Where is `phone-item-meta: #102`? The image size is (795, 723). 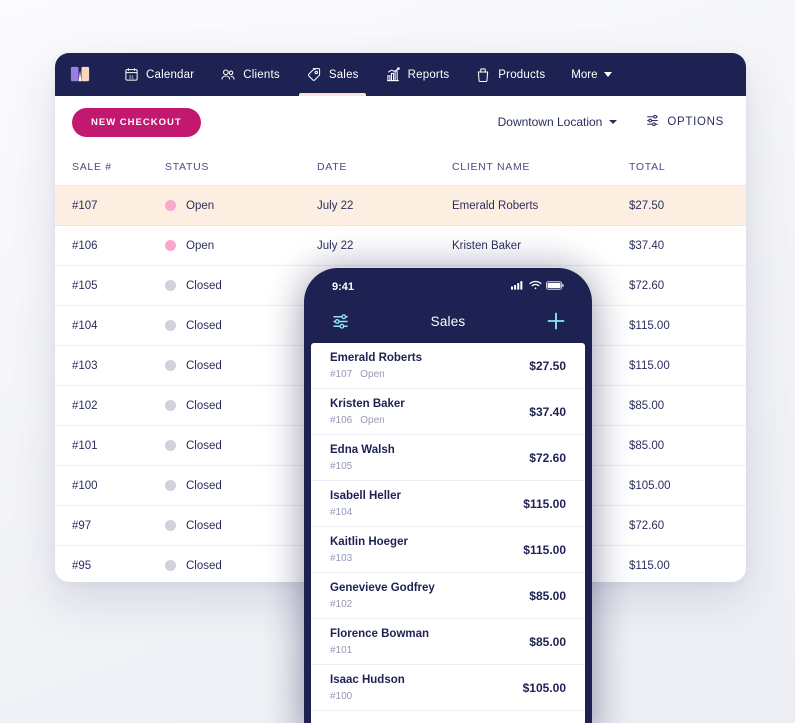
phone-item-meta: #102 is located at coordinates (429, 604).